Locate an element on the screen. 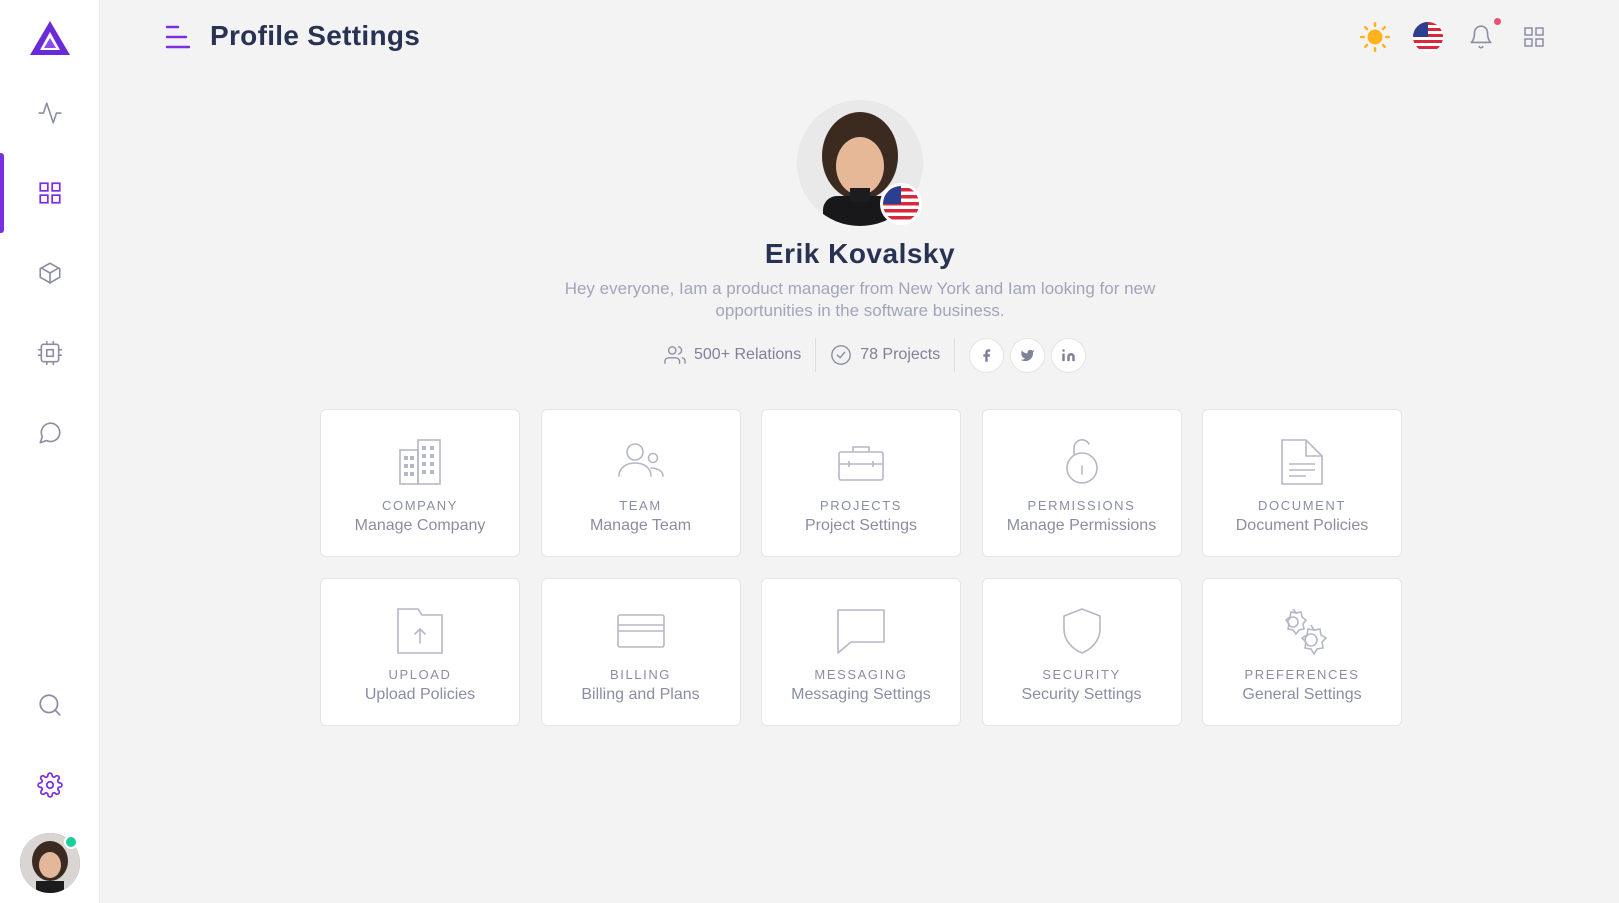 Image resolution: width=1619 pixels, height=903 pixels. sidebar-item-search is located at coordinates (50, 705).